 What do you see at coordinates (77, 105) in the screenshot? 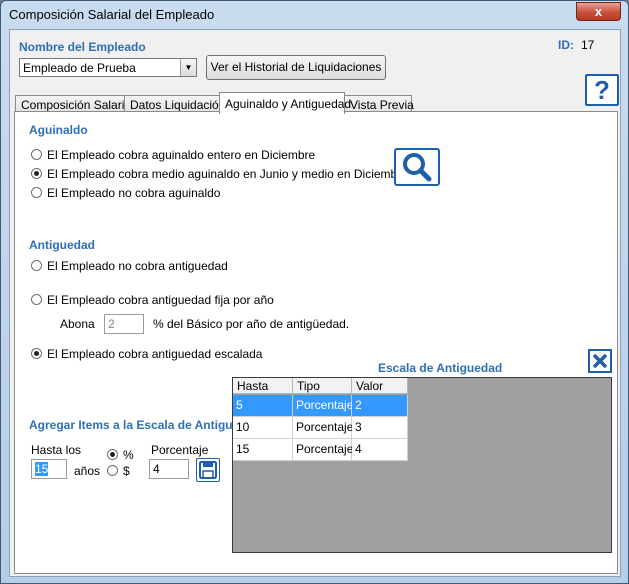
I see `tab-label: Composición Salarial` at bounding box center [77, 105].